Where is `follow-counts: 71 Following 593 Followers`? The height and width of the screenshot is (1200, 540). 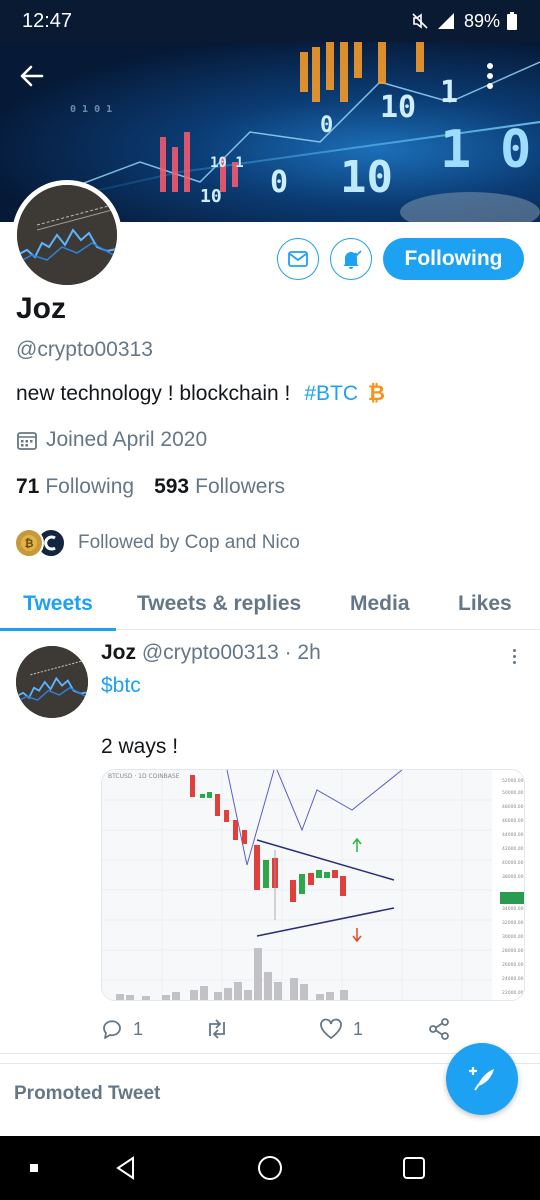 follow-counts: 71 Following 593 Followers is located at coordinates (150, 487).